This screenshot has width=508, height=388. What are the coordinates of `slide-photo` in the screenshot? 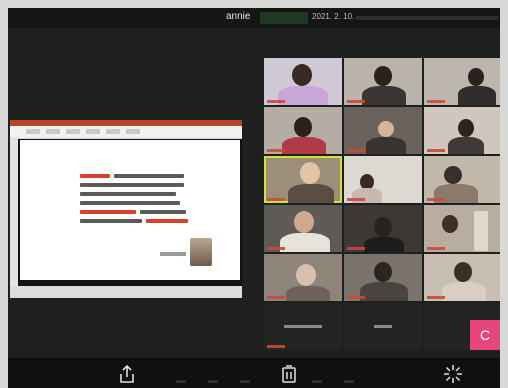 It's located at (201, 252).